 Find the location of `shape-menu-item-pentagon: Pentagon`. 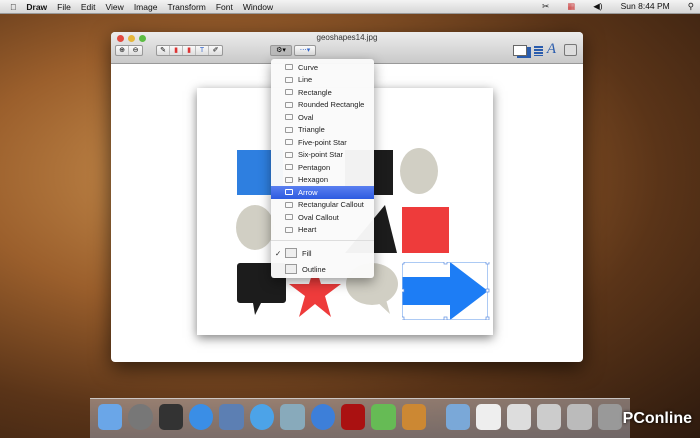

shape-menu-item-pentagon: Pentagon is located at coordinates (322, 167).